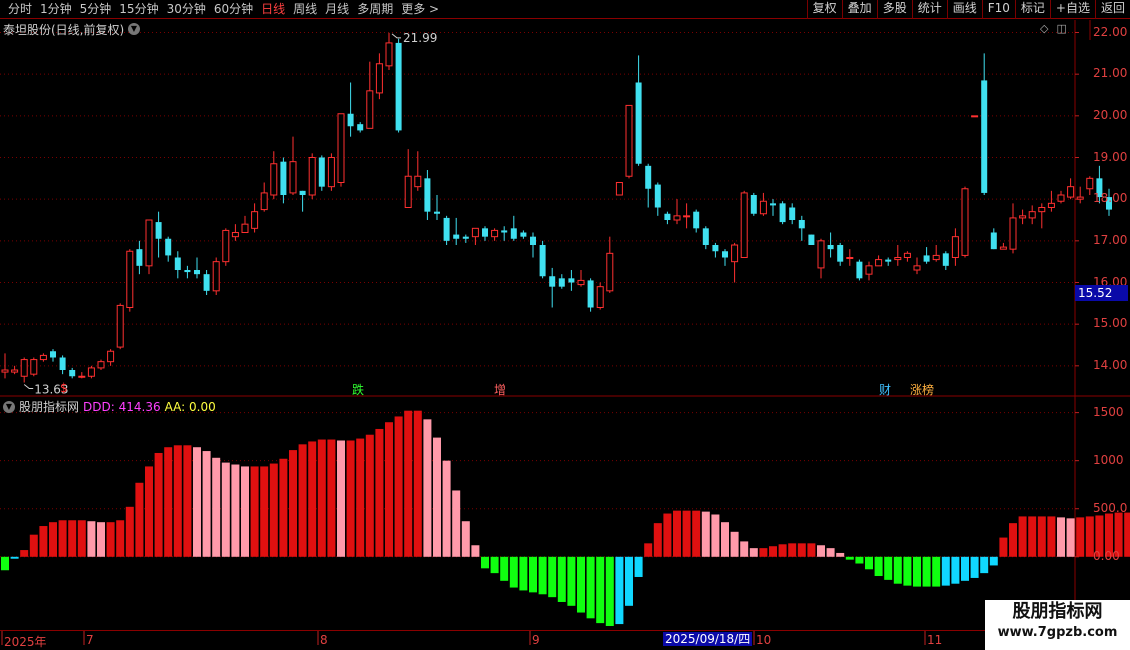 The width and height of the screenshot is (1130, 650). Describe the element at coordinates (64, 30) in the screenshot. I see `stock-title: 泰坦股份(日线,前复权)` at that location.